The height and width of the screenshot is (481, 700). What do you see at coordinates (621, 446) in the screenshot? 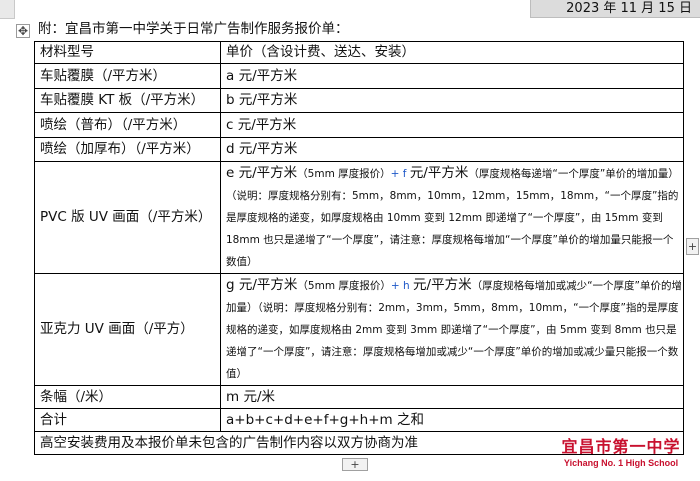
I see `logo-name-cn: 宜昌市第一中学` at bounding box center [621, 446].